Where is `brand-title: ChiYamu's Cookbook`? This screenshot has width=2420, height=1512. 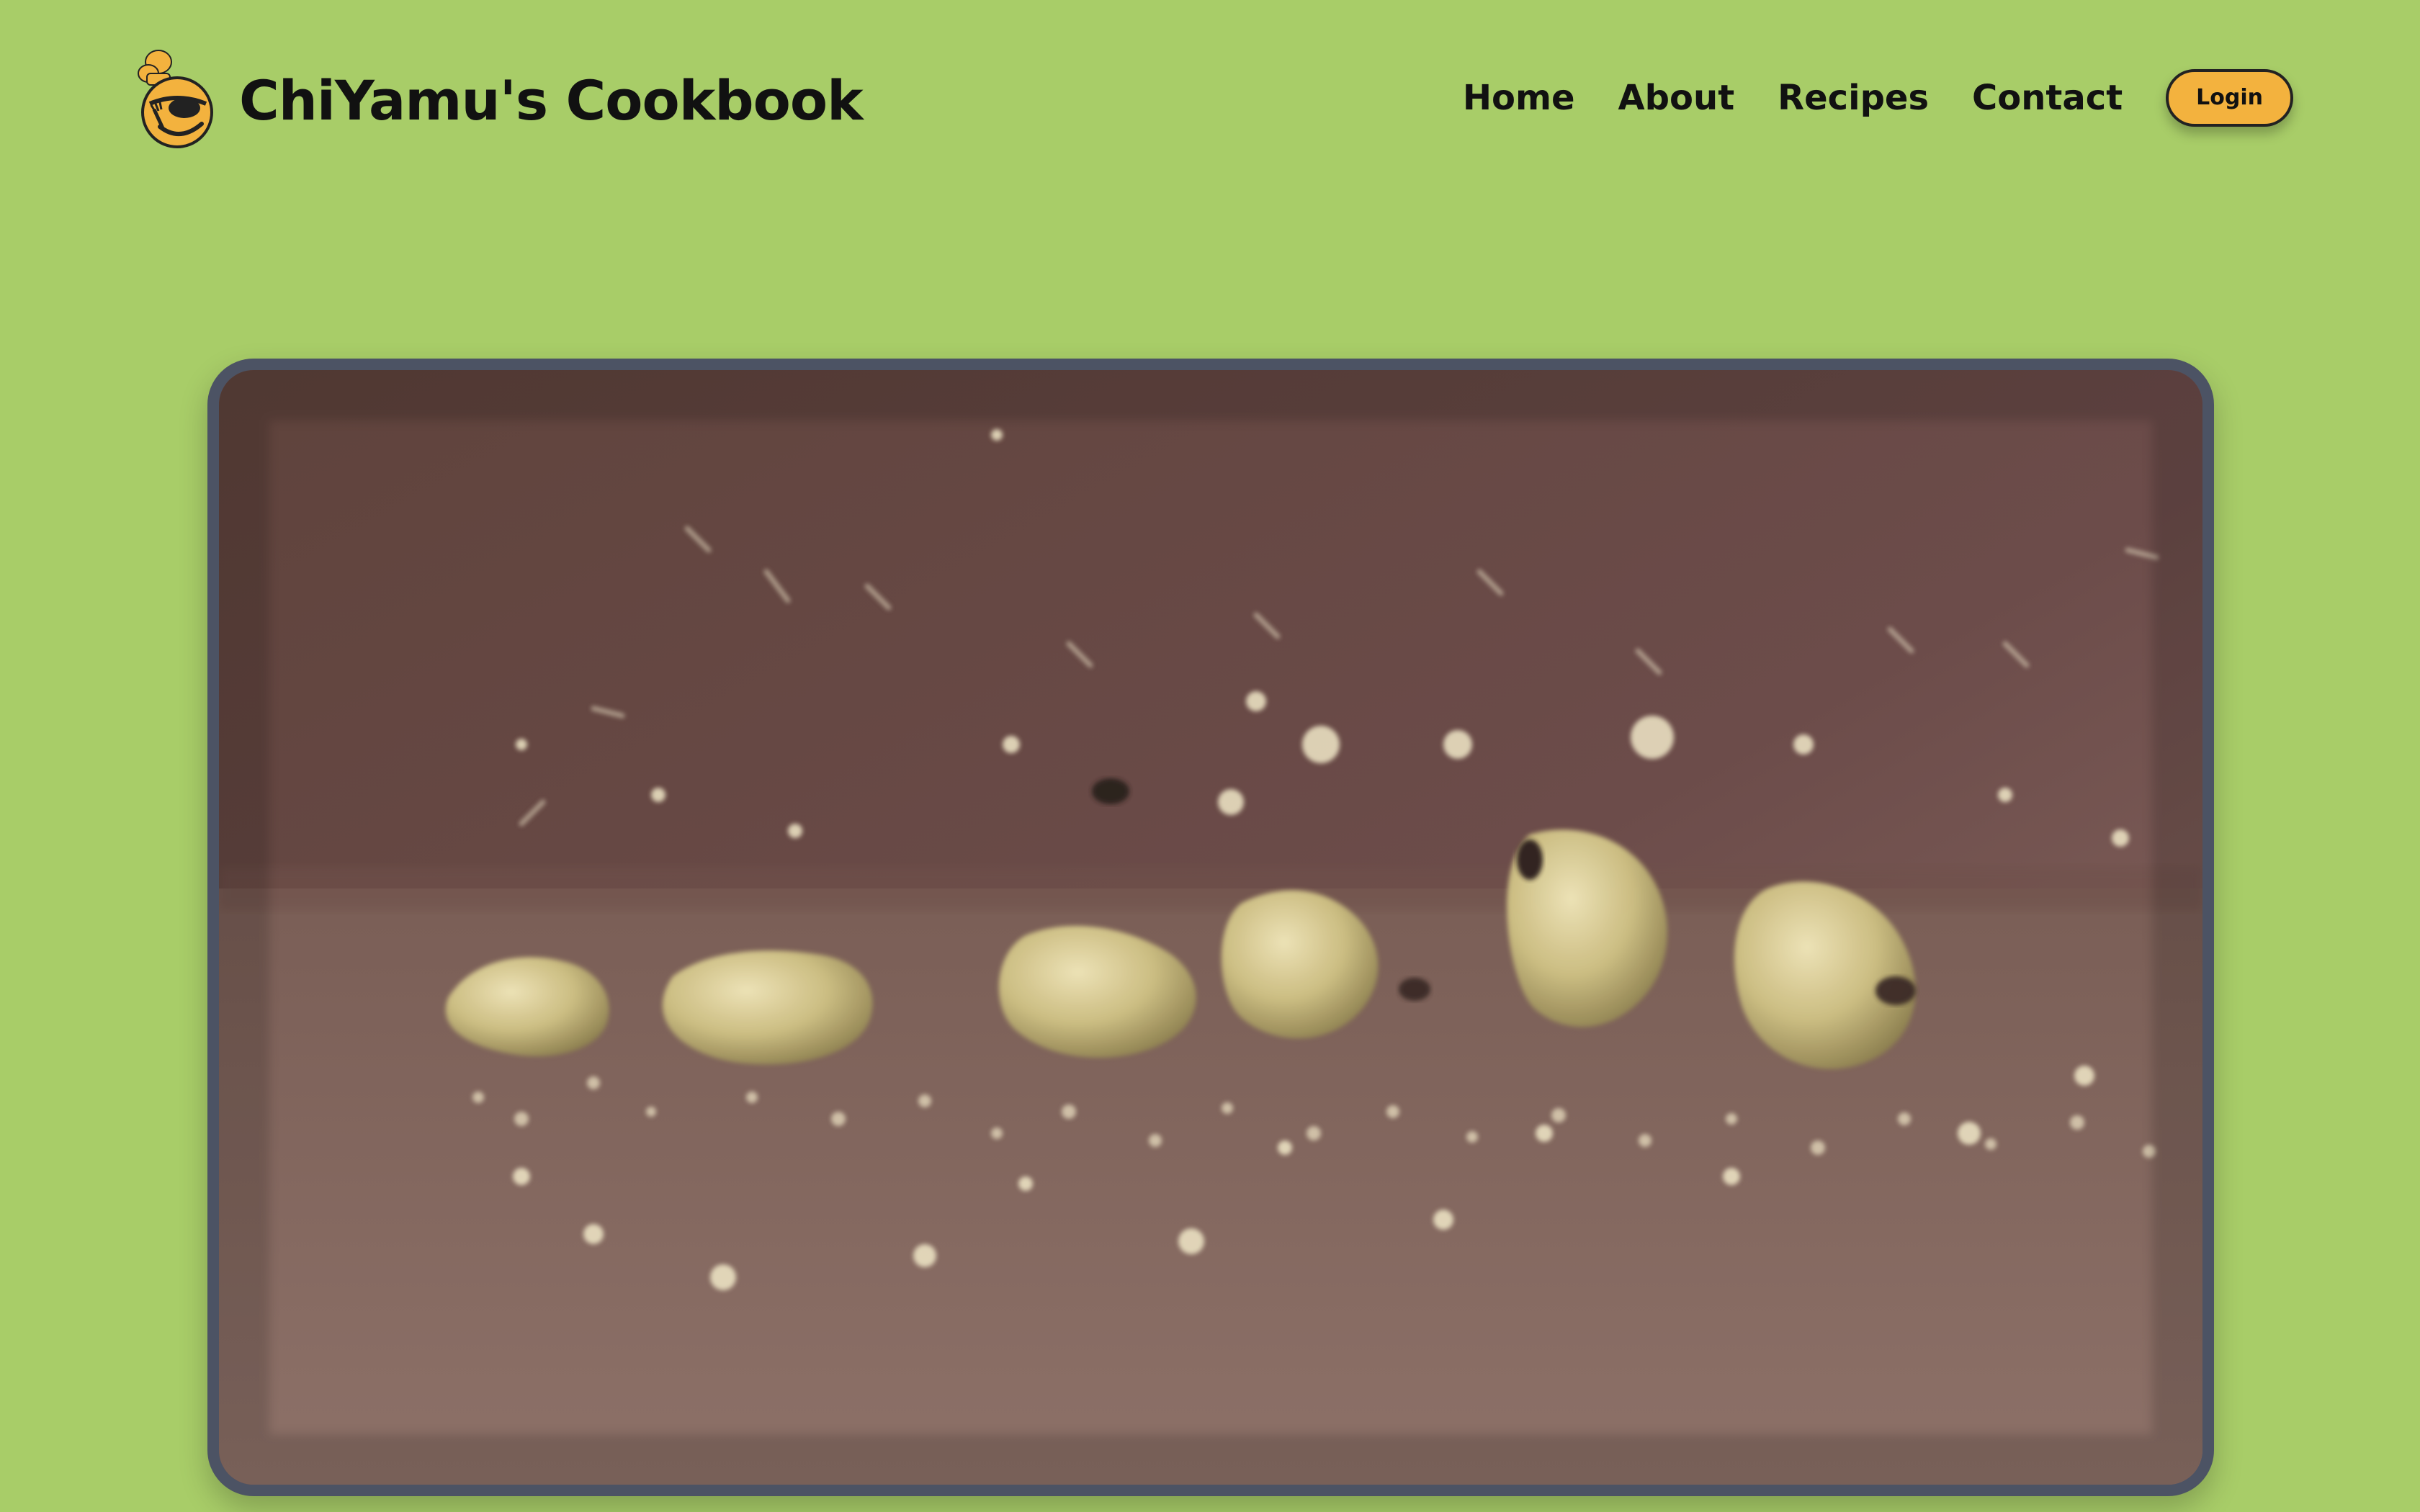 brand-title: ChiYamu's Cookbook is located at coordinates (551, 100).